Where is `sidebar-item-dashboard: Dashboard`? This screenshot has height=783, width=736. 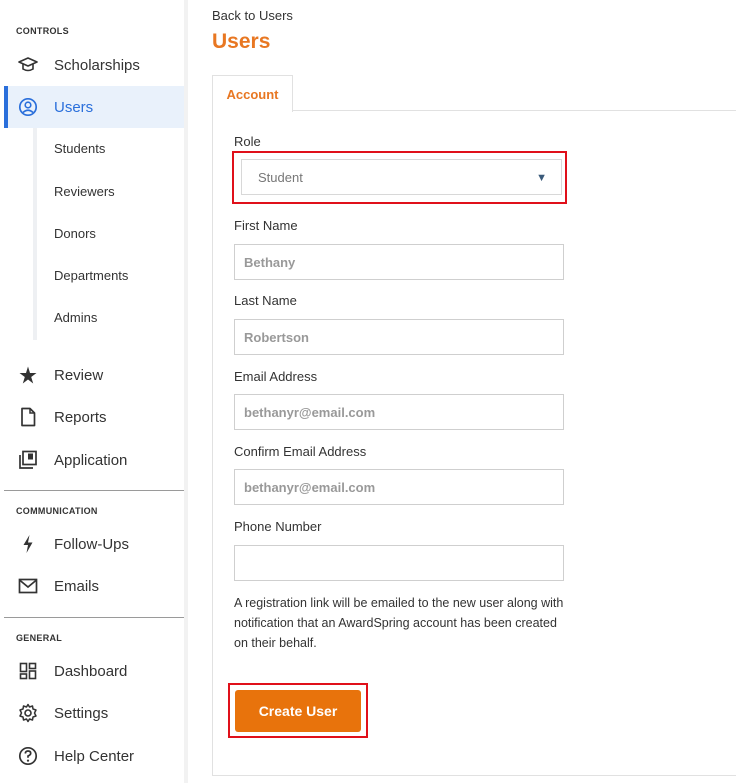 sidebar-item-dashboard: Dashboard is located at coordinates (94, 671).